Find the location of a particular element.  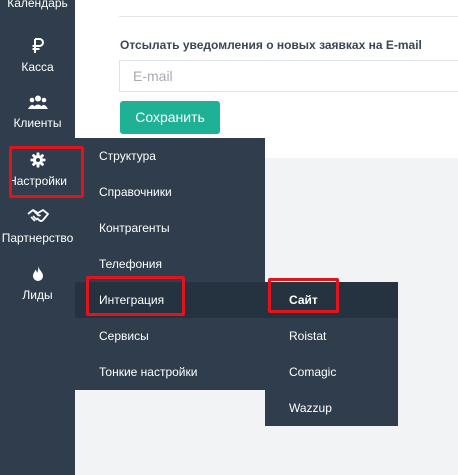

divider is located at coordinates (288, 16).